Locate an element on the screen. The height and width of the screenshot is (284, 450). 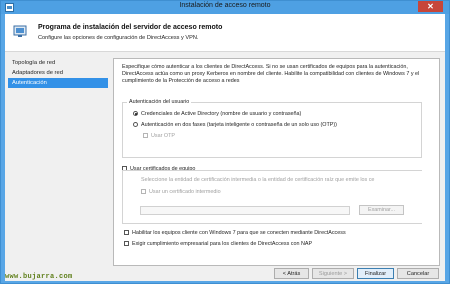
radio-ad-indicator is located at coordinates (135, 114).